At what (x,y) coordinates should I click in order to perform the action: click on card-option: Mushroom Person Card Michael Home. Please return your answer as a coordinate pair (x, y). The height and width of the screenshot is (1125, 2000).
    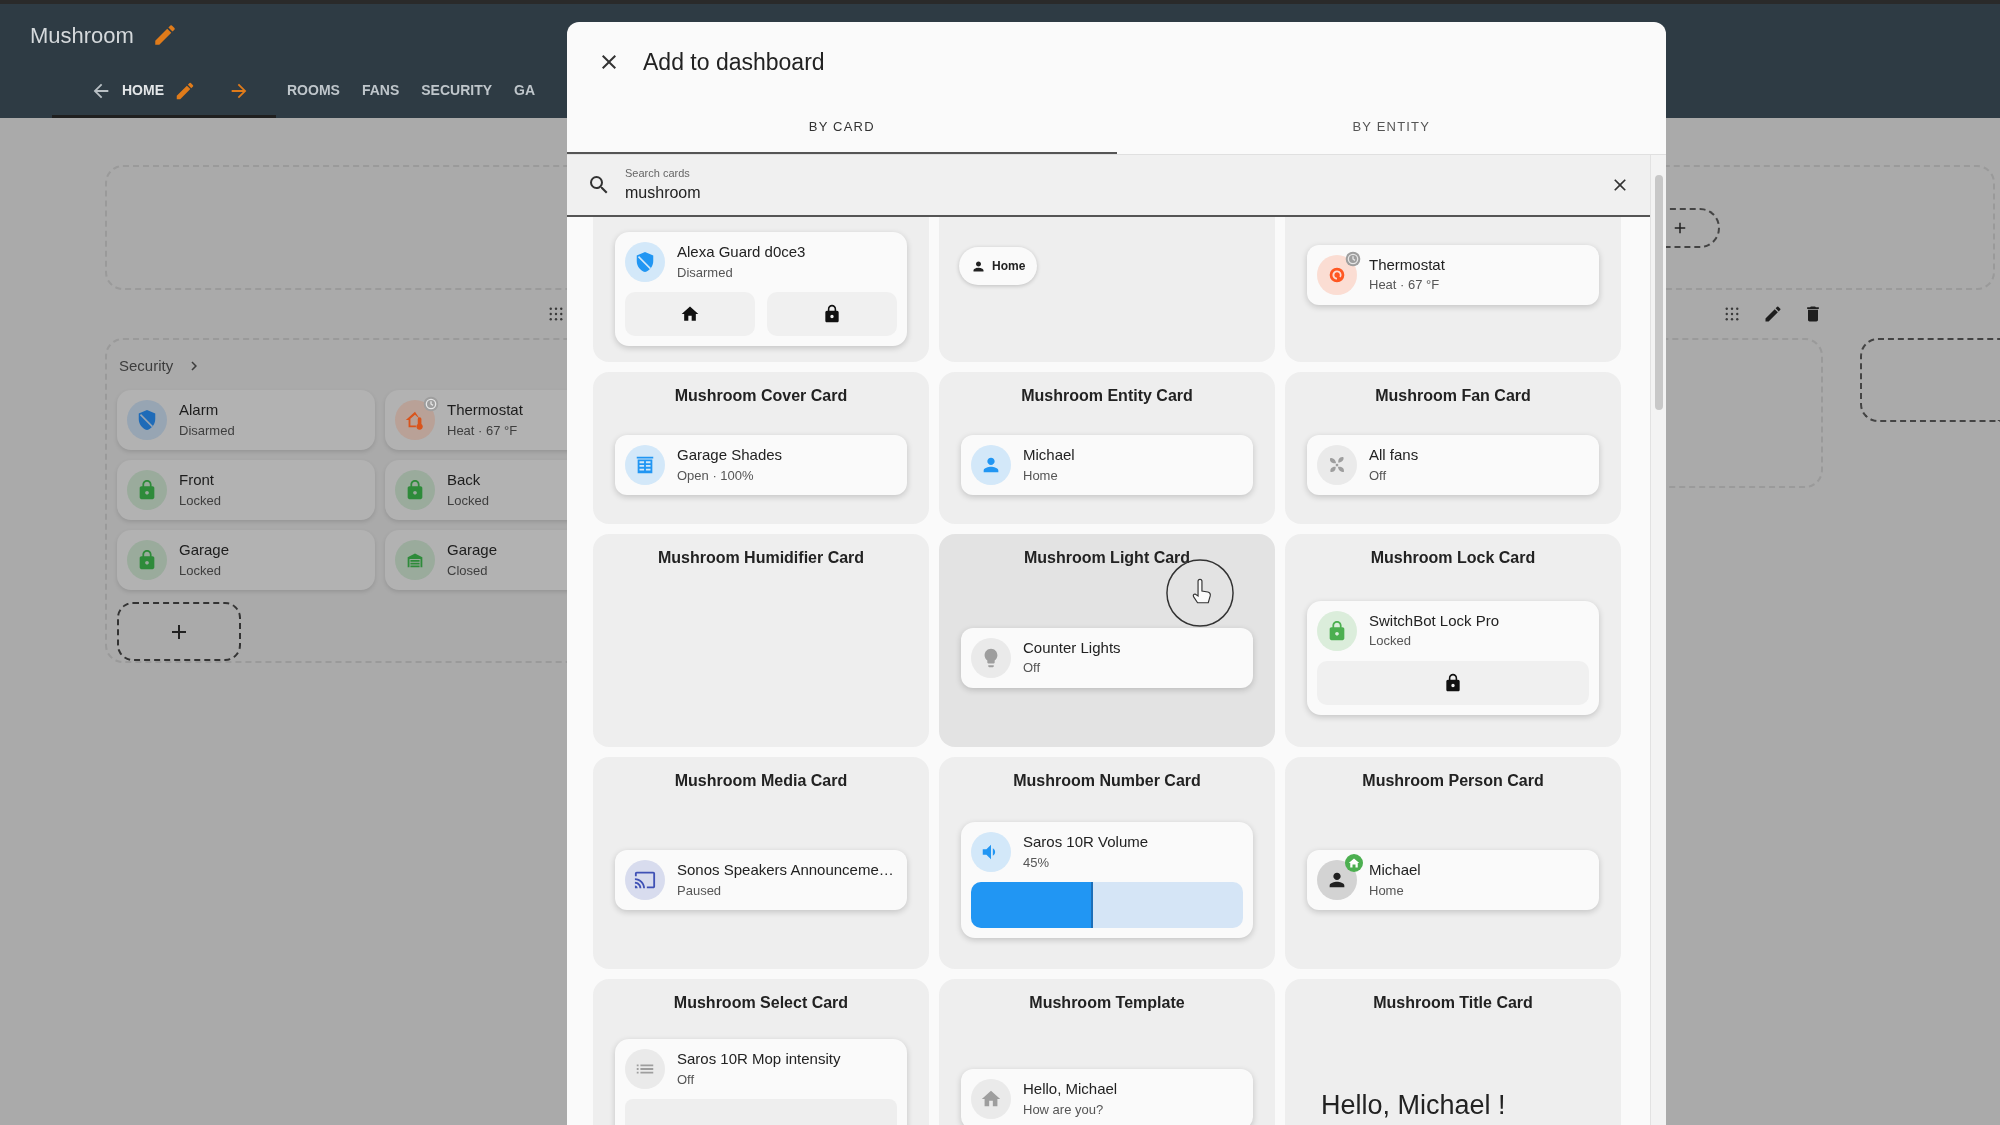
    Looking at the image, I should click on (1453, 863).